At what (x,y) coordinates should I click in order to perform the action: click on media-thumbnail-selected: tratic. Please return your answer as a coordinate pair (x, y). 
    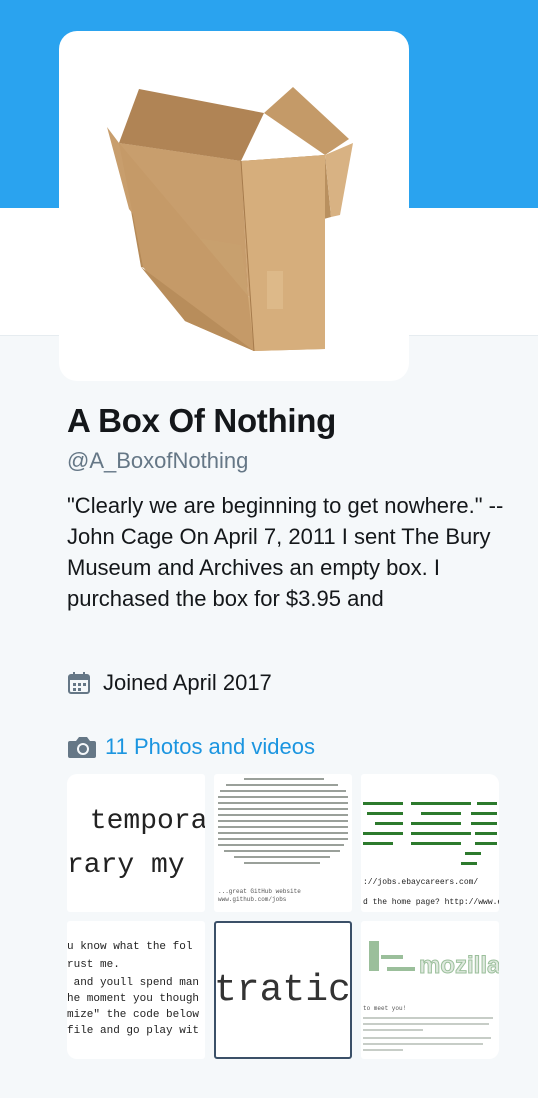
    Looking at the image, I should click on (283, 990).